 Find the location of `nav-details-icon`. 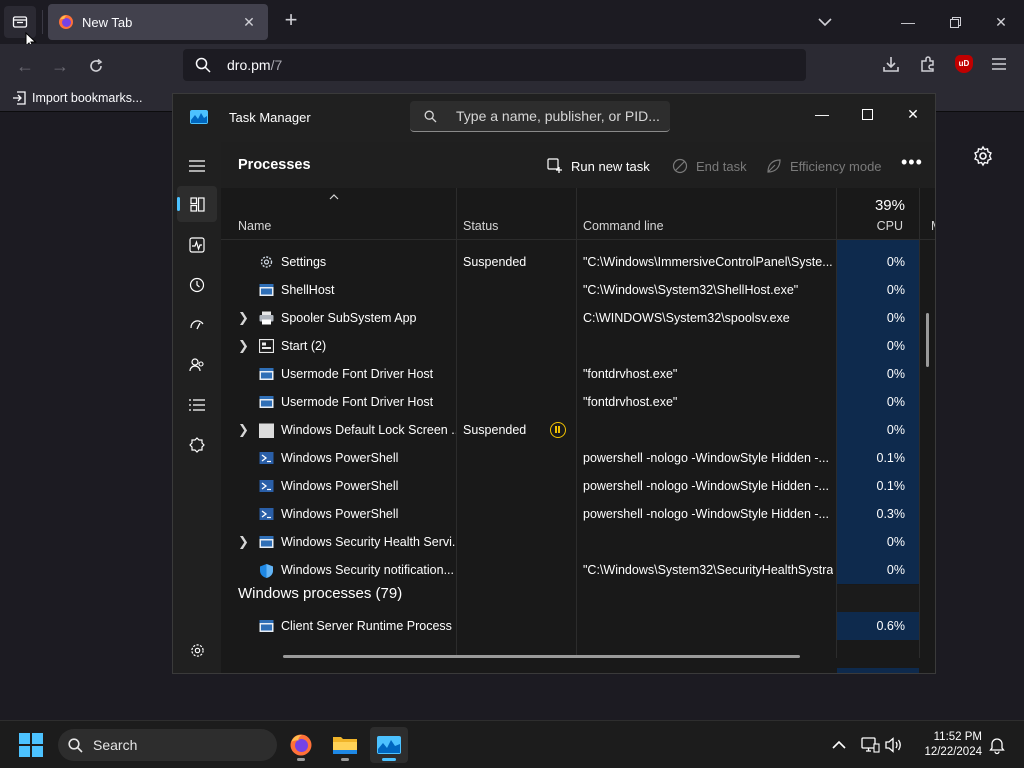

nav-details-icon is located at coordinates (197, 405).